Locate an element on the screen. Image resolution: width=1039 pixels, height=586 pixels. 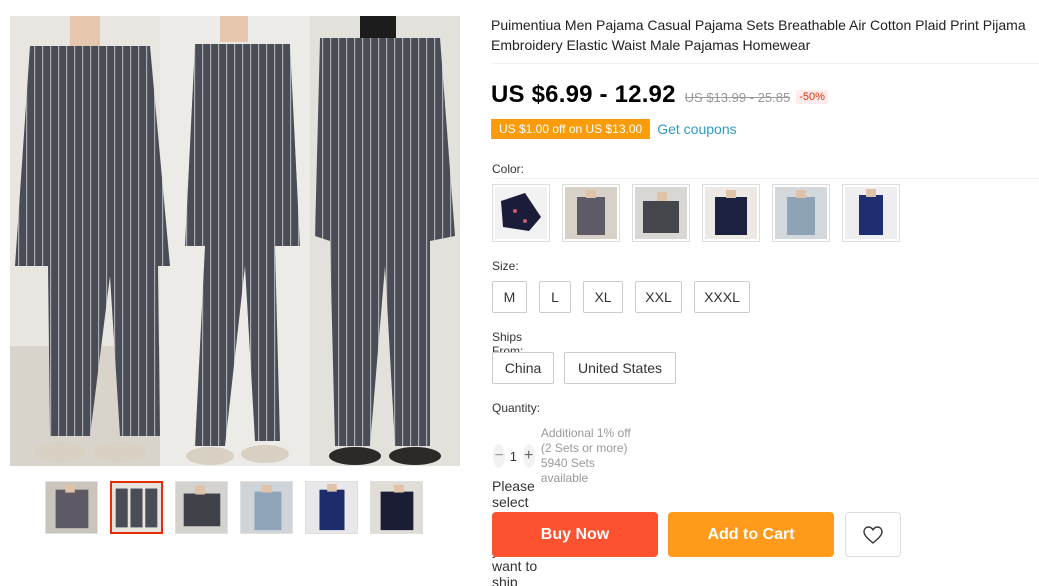
original-price: US $13.99 - 25.85 is located at coordinates (737, 97).